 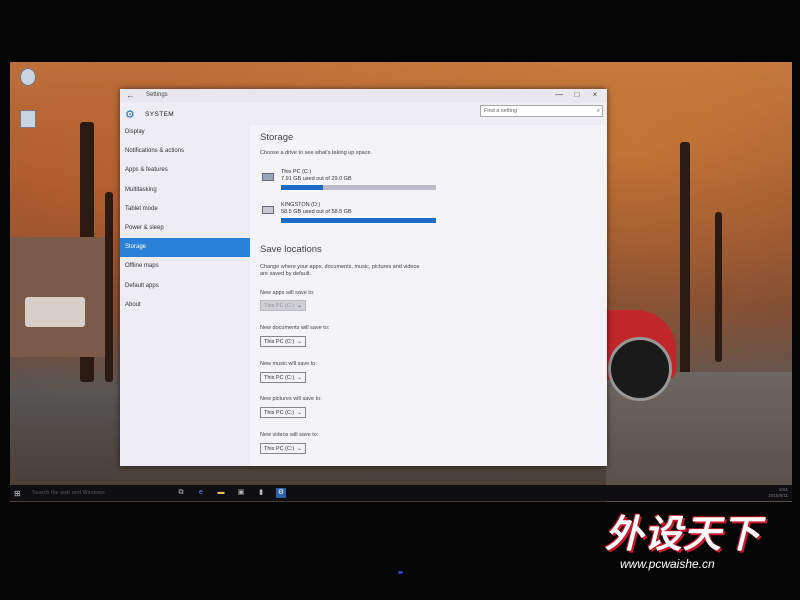 What do you see at coordinates (296, 172) in the screenshot?
I see `drive-name: This PC (C:)` at bounding box center [296, 172].